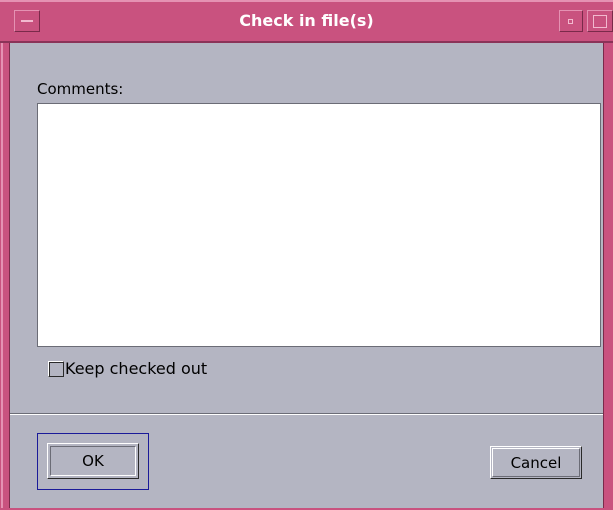 This screenshot has height=510, width=613. I want to click on cancel-button: Cancel, so click(536, 462).